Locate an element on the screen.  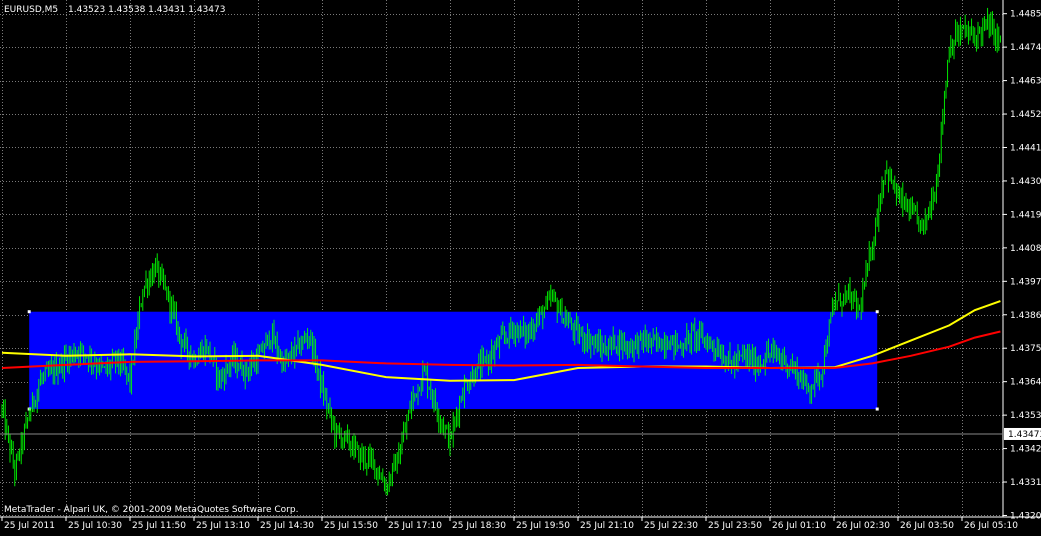
time-tick-label: 25 Jul 19:50 is located at coordinates (543, 526).